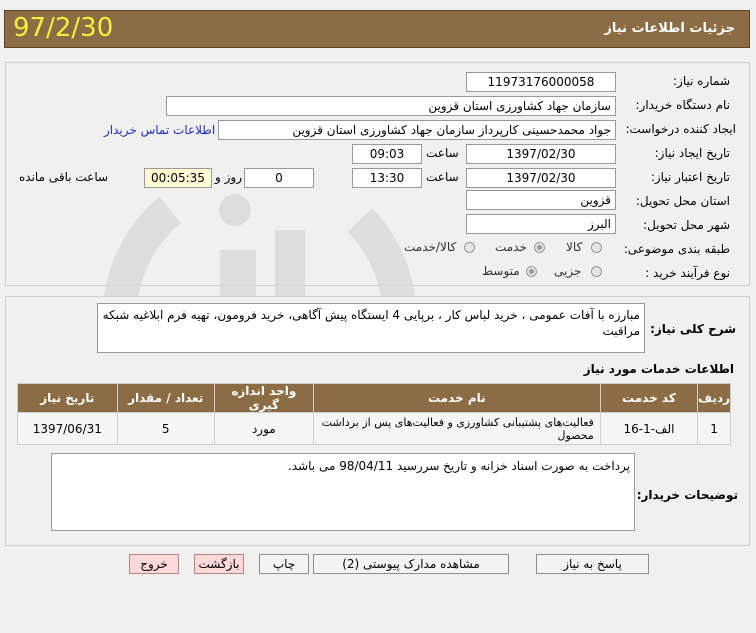 This screenshot has width=756, height=633. I want to click on services-title: اطلاعات خدمات مورد نیاز, so click(658, 369).